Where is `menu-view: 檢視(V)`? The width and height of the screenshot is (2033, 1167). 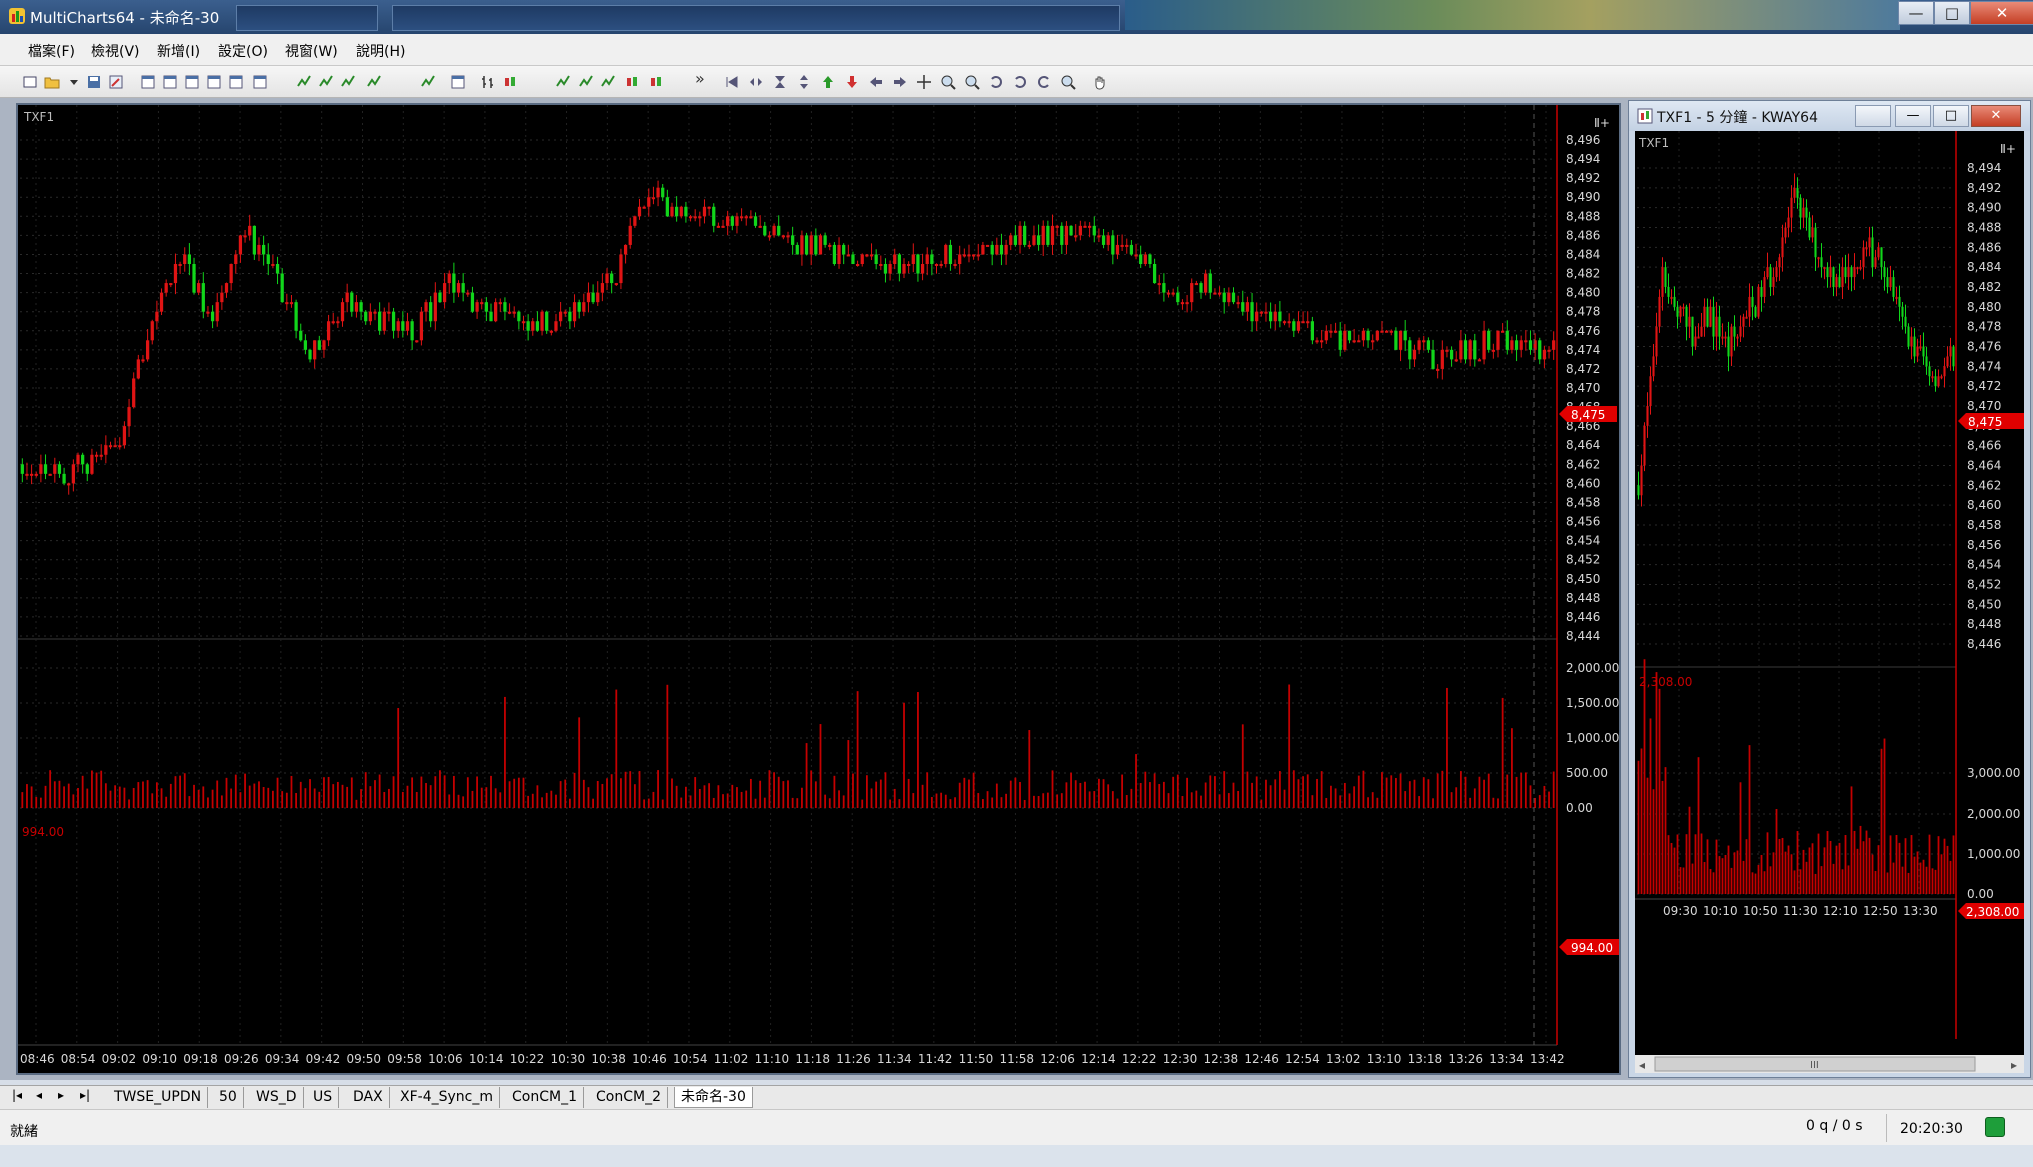
menu-view: 檢視(V) is located at coordinates (115, 51).